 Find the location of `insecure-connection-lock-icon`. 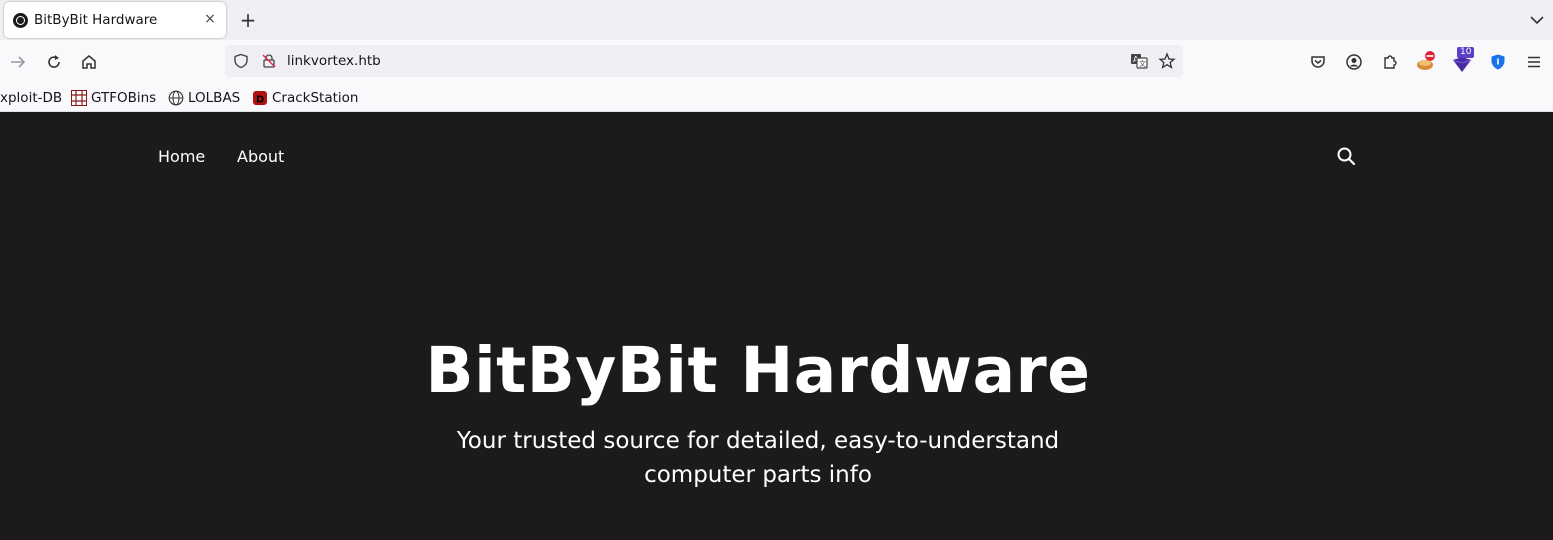

insecure-connection-lock-icon is located at coordinates (269, 61).